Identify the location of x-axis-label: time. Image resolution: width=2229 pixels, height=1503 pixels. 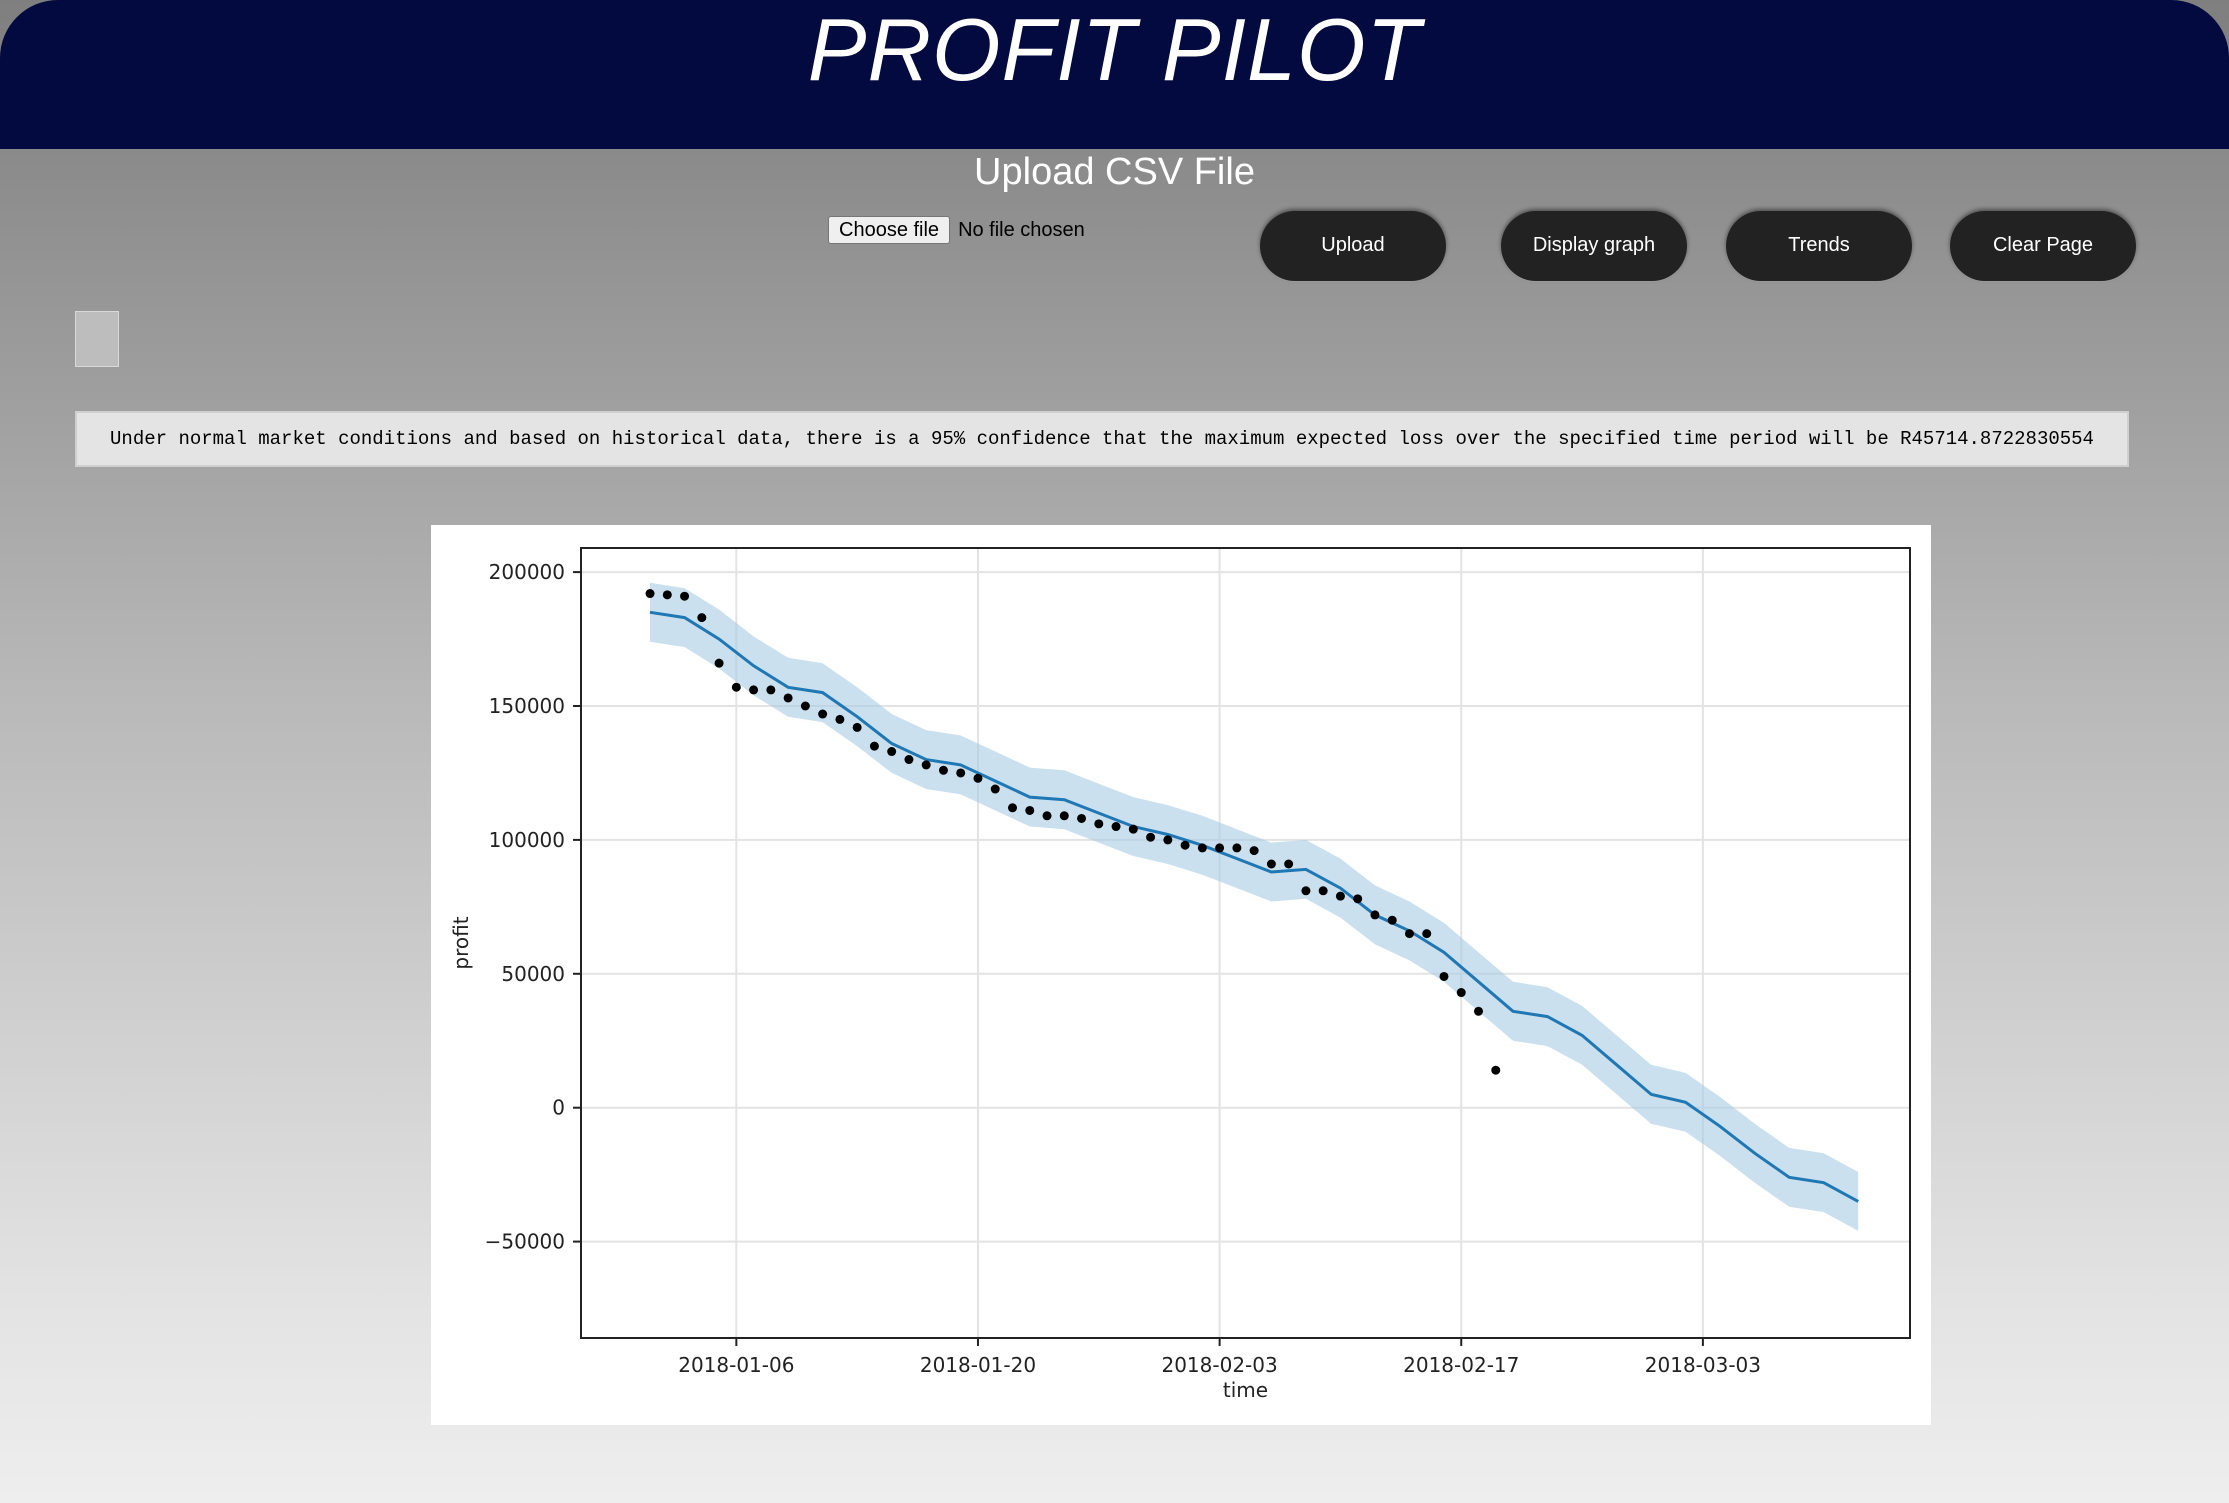
(1245, 1390).